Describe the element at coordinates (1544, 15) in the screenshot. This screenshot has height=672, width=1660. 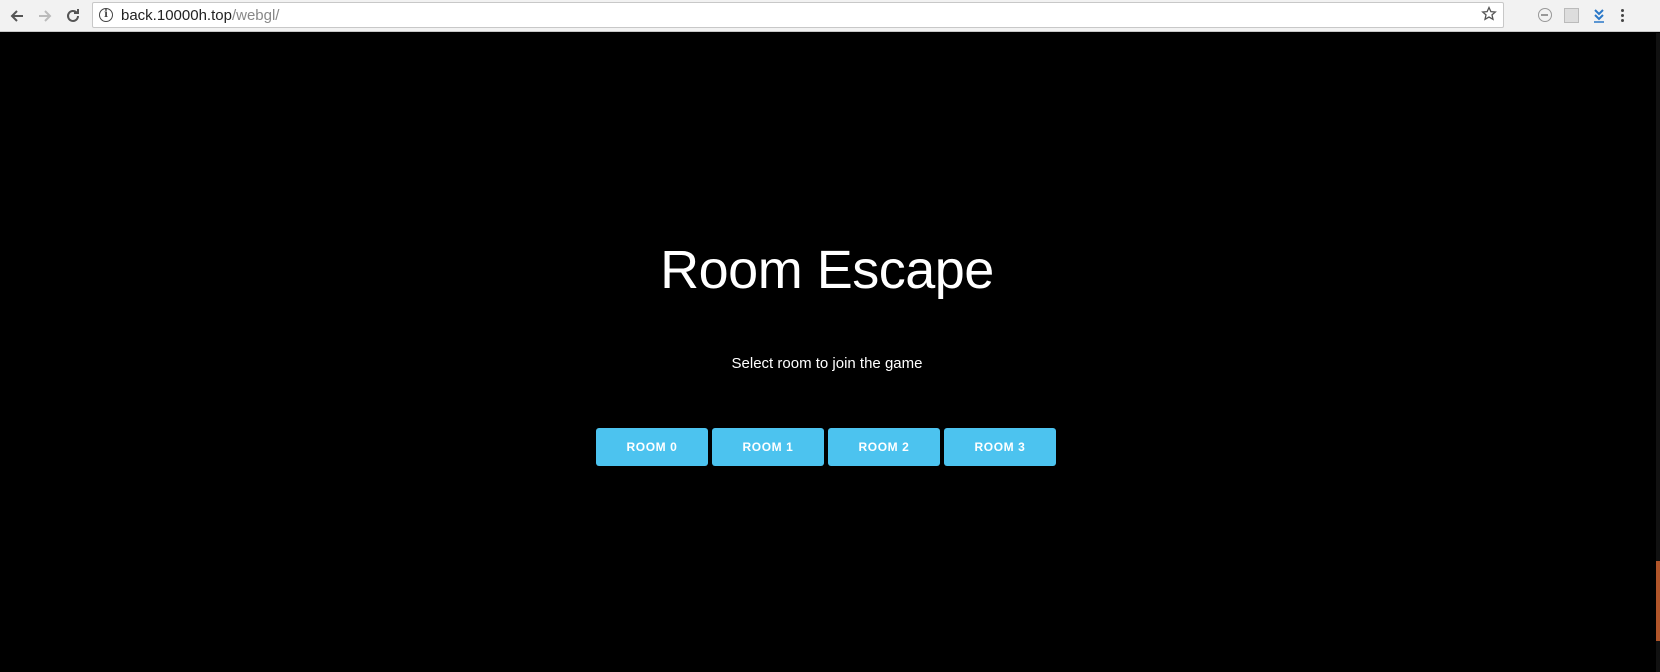
I see `block-extension-icon` at that location.